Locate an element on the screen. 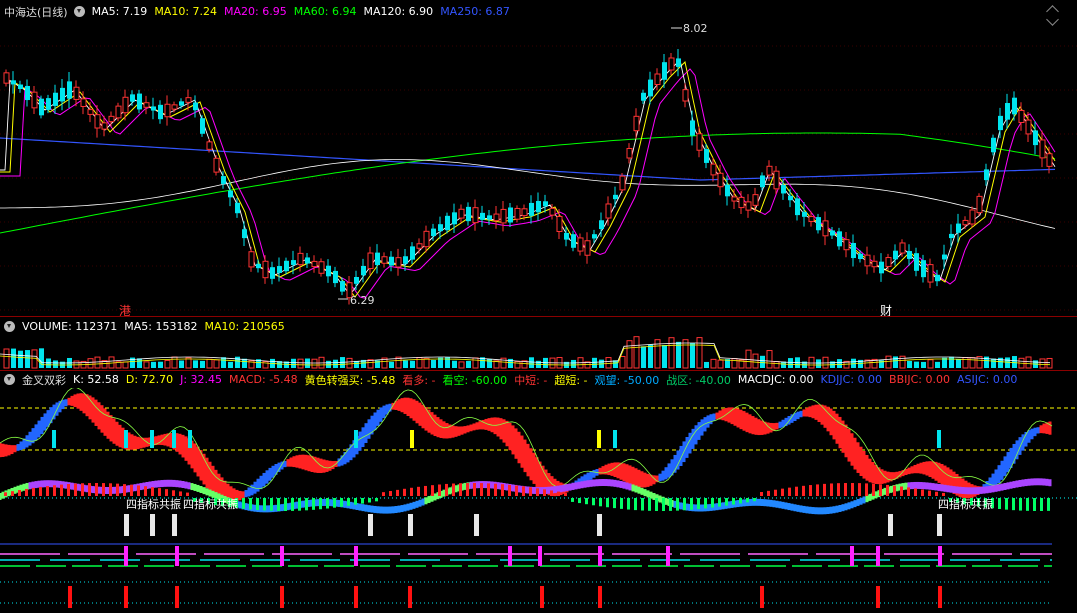 The height and width of the screenshot is (613, 1077). volume-chart is located at coordinates (526, 352).